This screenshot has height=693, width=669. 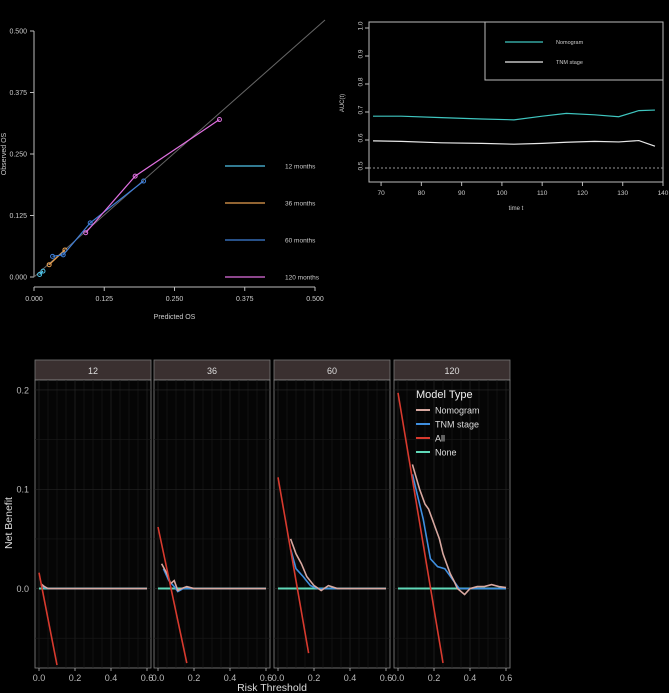 What do you see at coordinates (104, 299) in the screenshot?
I see `x-tick-label: 0.125` at bounding box center [104, 299].